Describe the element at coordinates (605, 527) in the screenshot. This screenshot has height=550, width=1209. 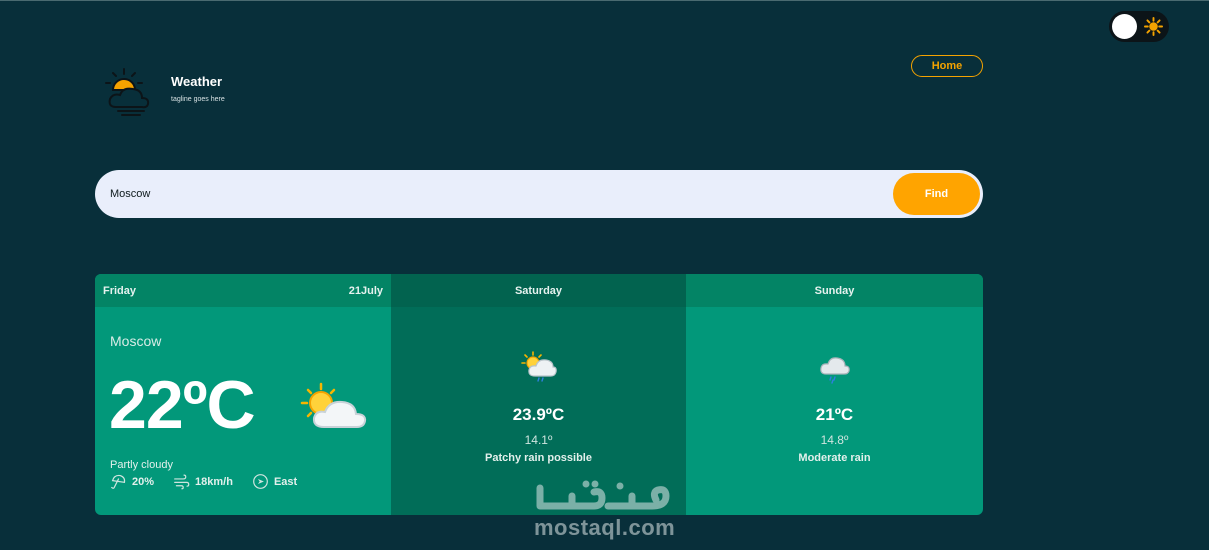
I see `watermark-text: mostaql.com` at that location.